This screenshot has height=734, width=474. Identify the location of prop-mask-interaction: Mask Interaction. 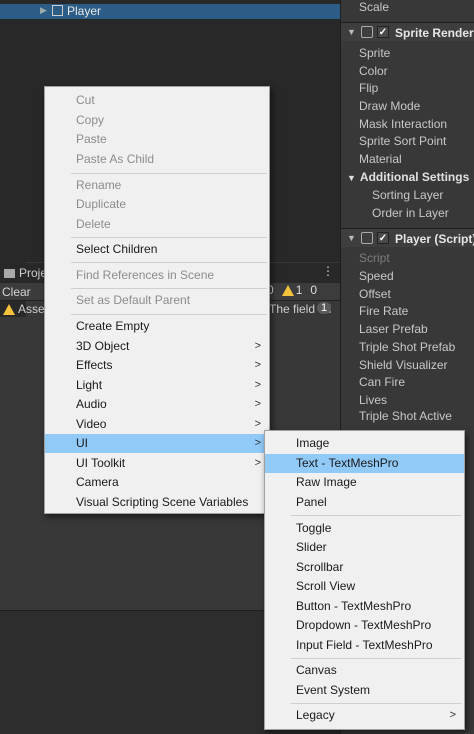
(403, 124).